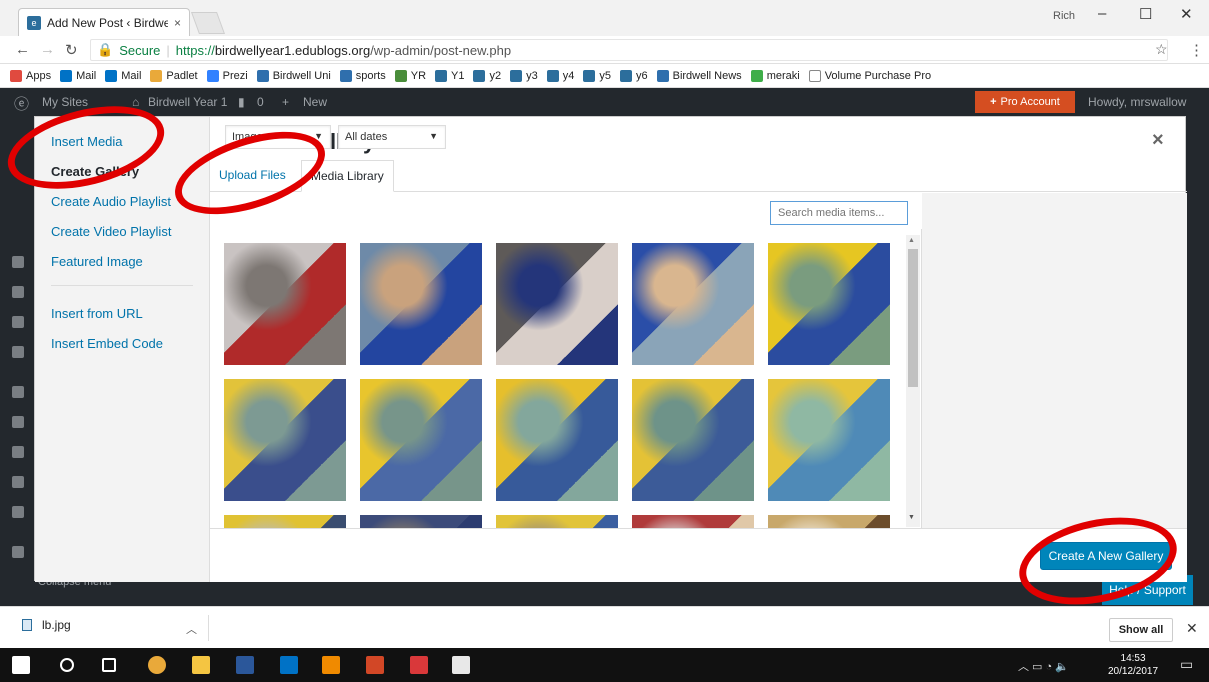 The width and height of the screenshot is (1209, 682). What do you see at coordinates (1158, 140) in the screenshot?
I see `modal-close-icon: ×` at bounding box center [1158, 140].